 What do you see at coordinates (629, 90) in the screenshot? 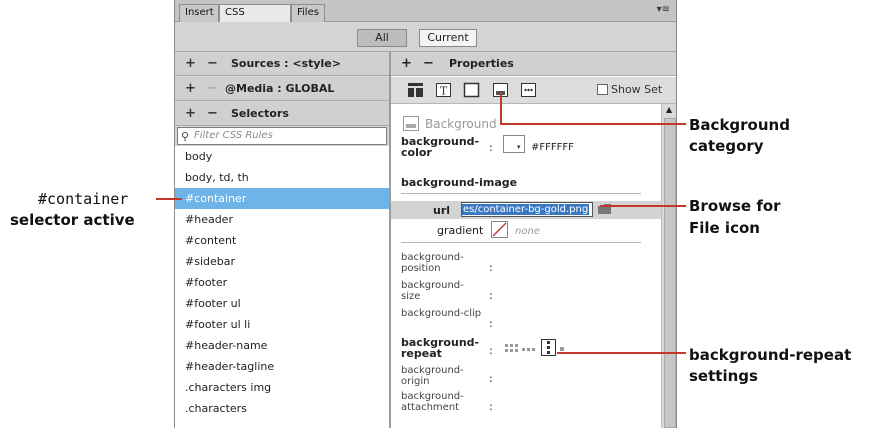
I see `show-set-checkbox: Show Set` at bounding box center [629, 90].